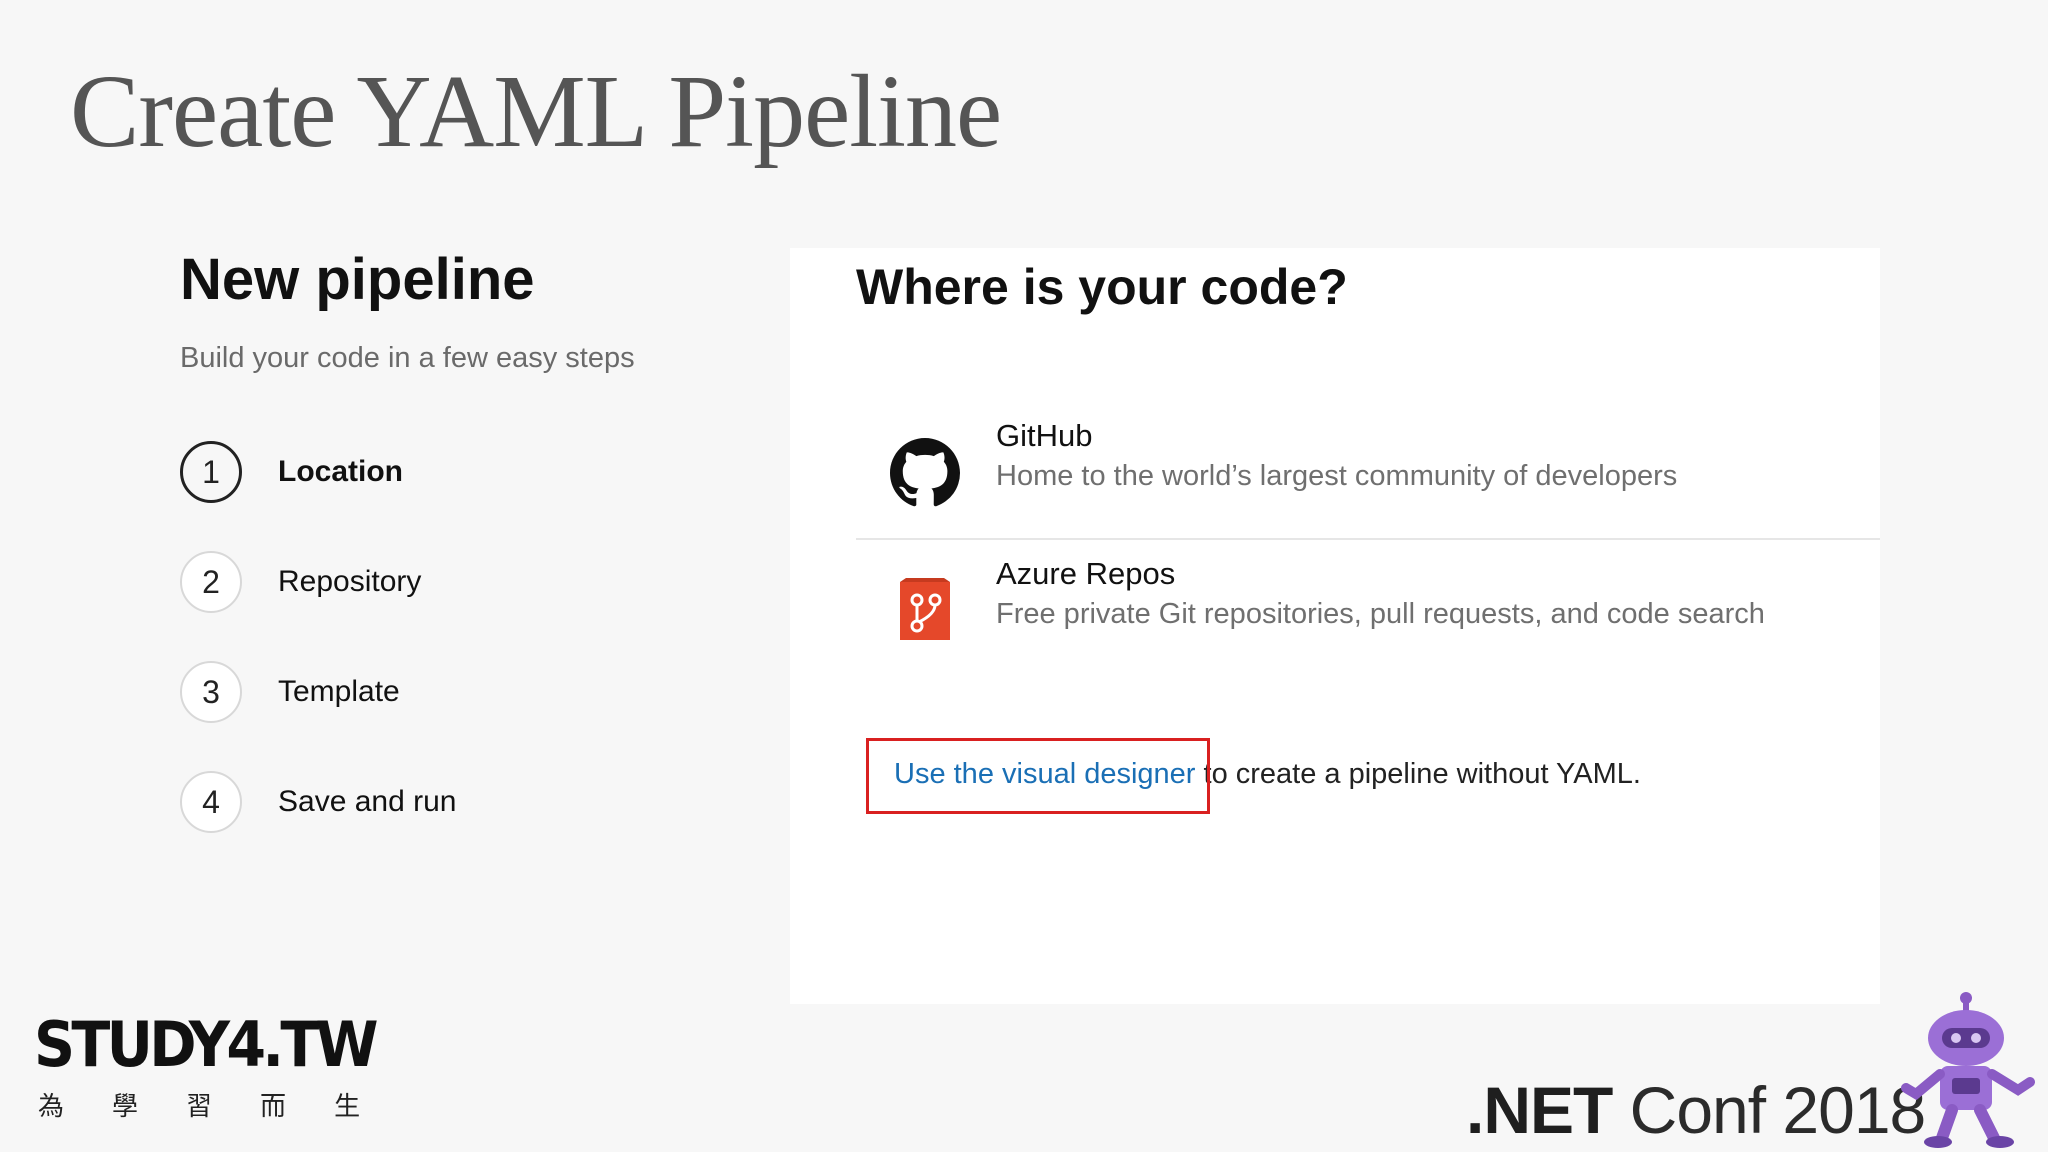 The height and width of the screenshot is (1152, 2048). Describe the element at coordinates (1102, 287) in the screenshot. I see `card-title: Where is your code?` at that location.